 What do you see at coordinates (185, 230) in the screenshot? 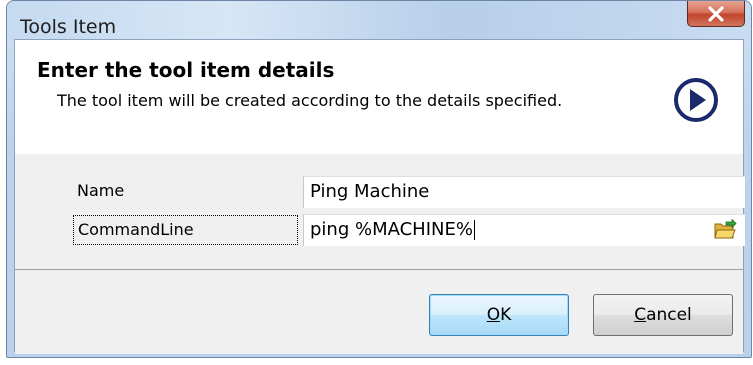
I see `commandline-label: CommandLine` at bounding box center [185, 230].